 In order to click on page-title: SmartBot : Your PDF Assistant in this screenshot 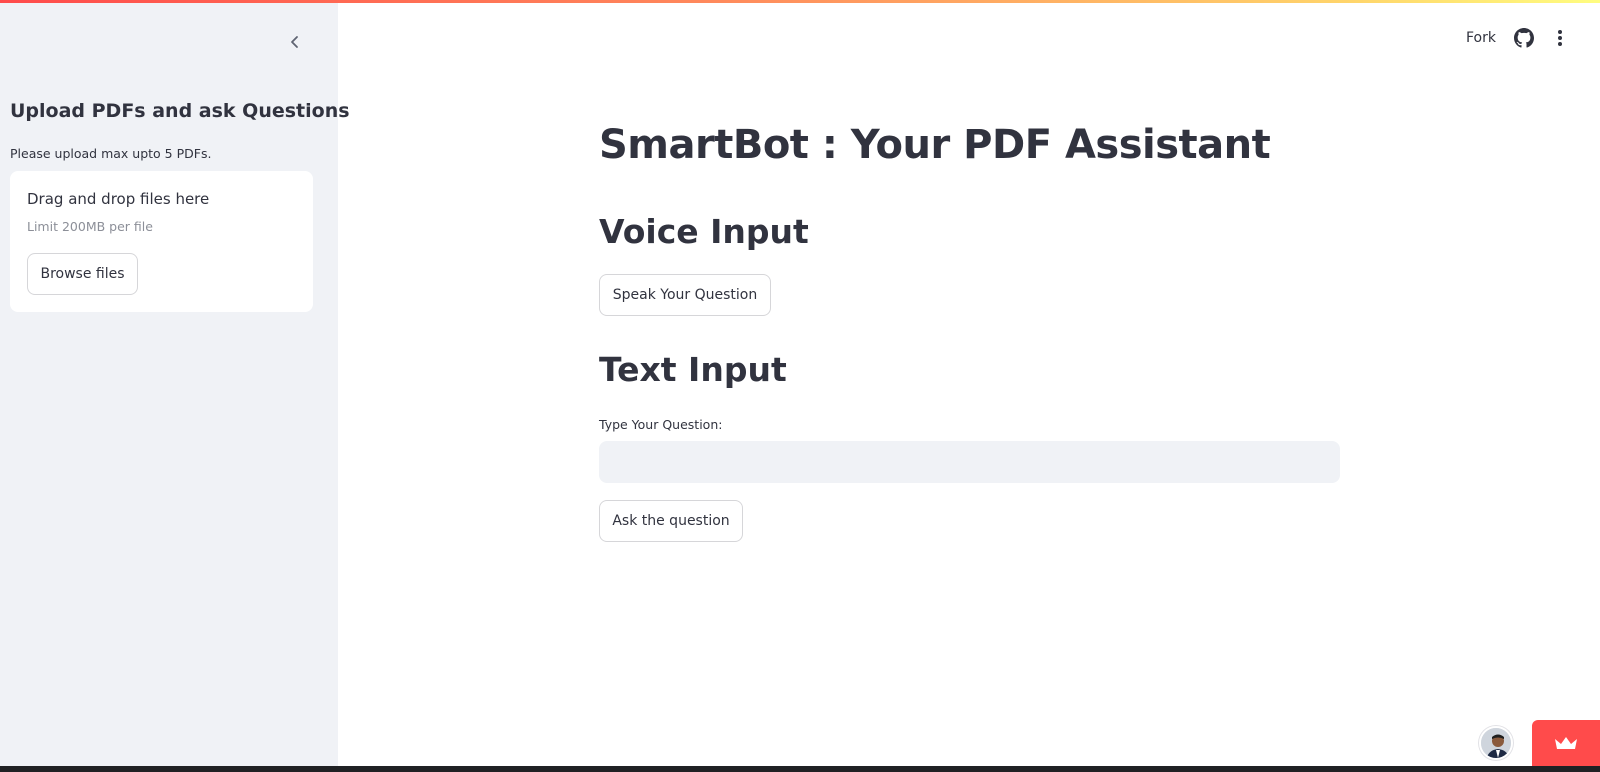, I will do `click(935, 145)`.